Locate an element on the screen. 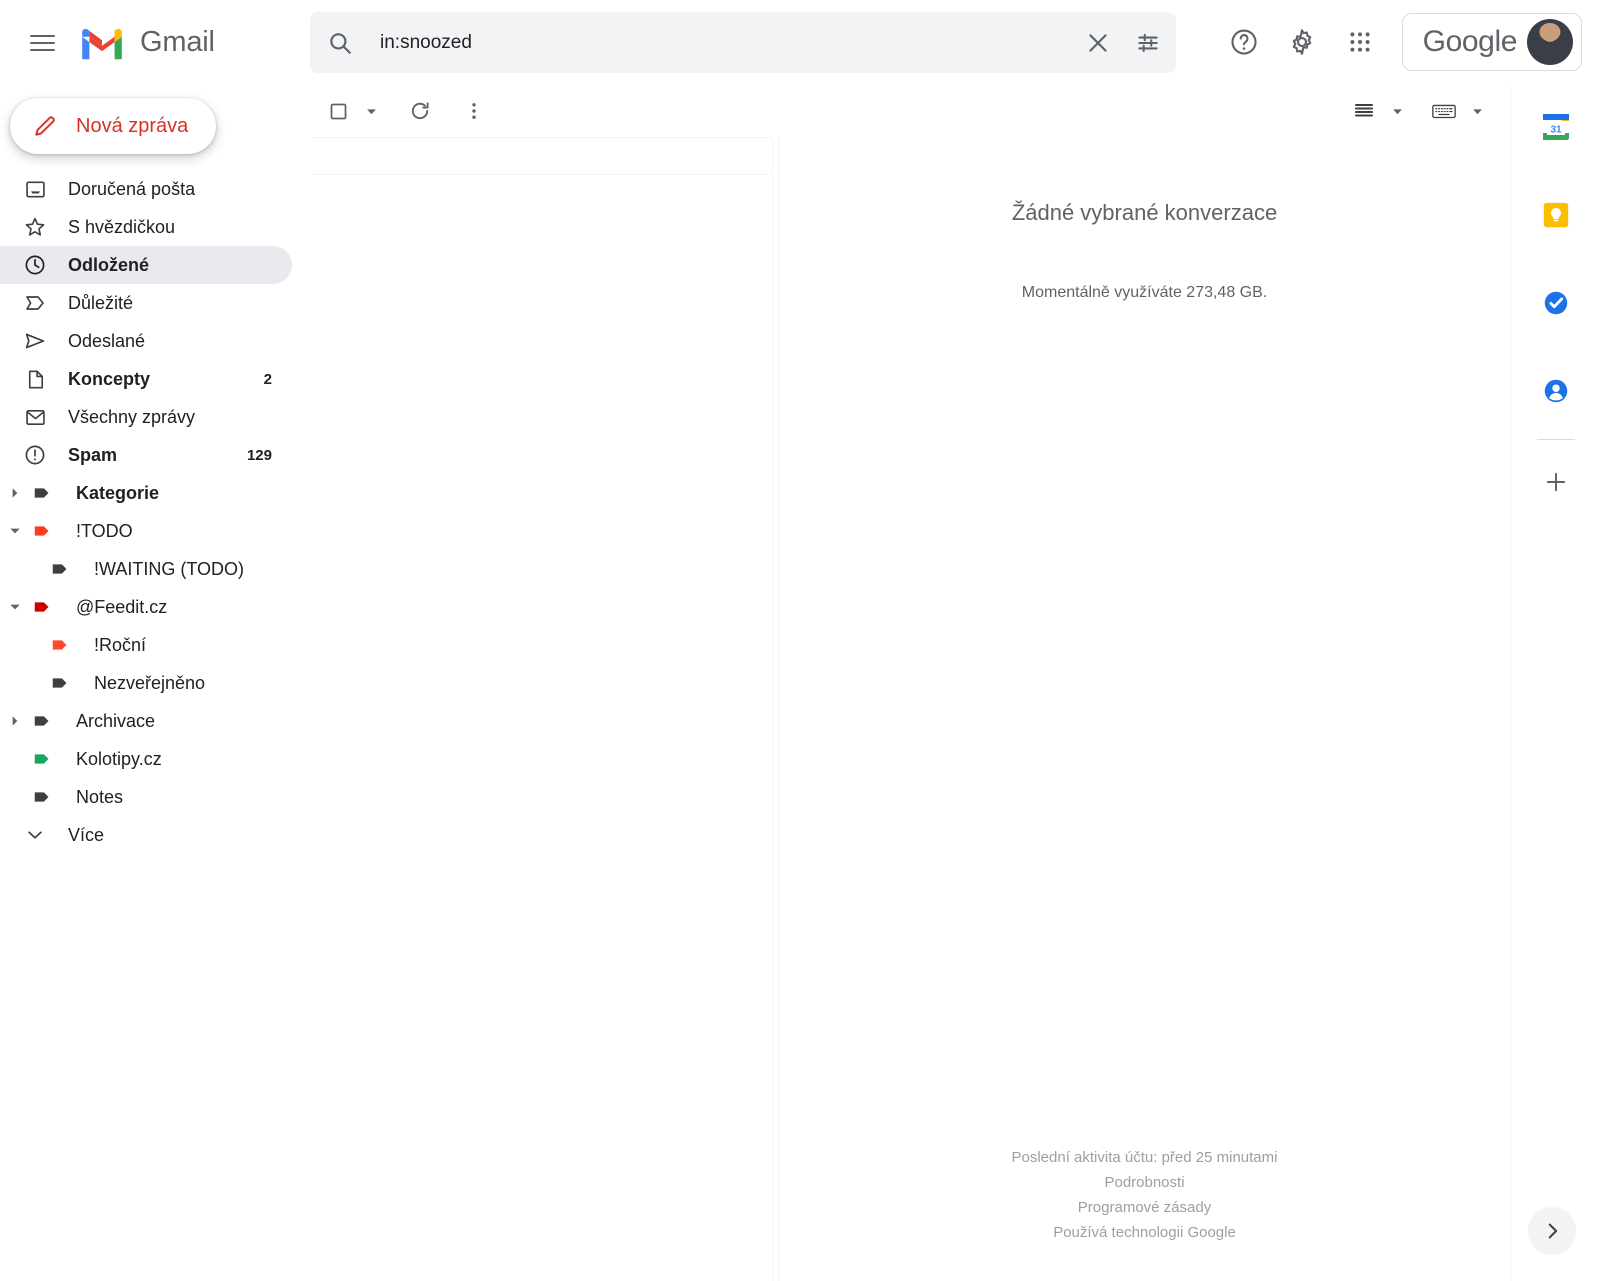 The width and height of the screenshot is (1600, 1281). input-tools-chevron-down-icon is located at coordinates (1477, 111).